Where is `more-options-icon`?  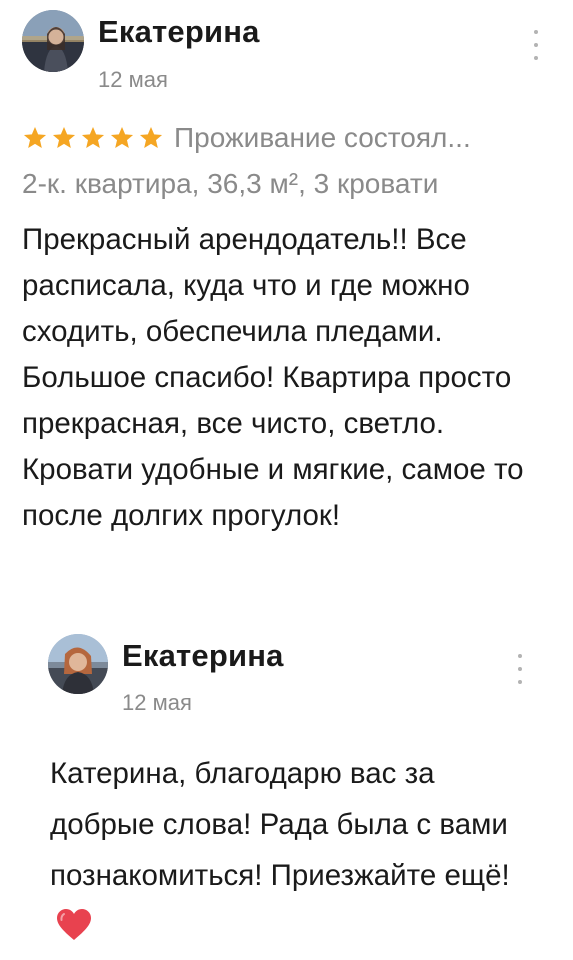
more-options-icon is located at coordinates (536, 45).